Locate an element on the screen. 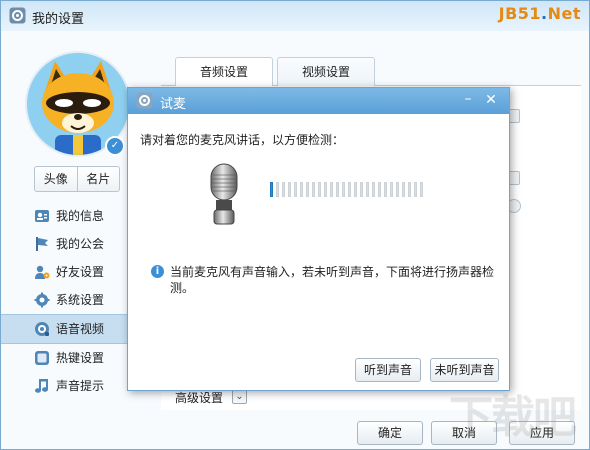 The image size is (590, 450). flag-icon is located at coordinates (42, 244).